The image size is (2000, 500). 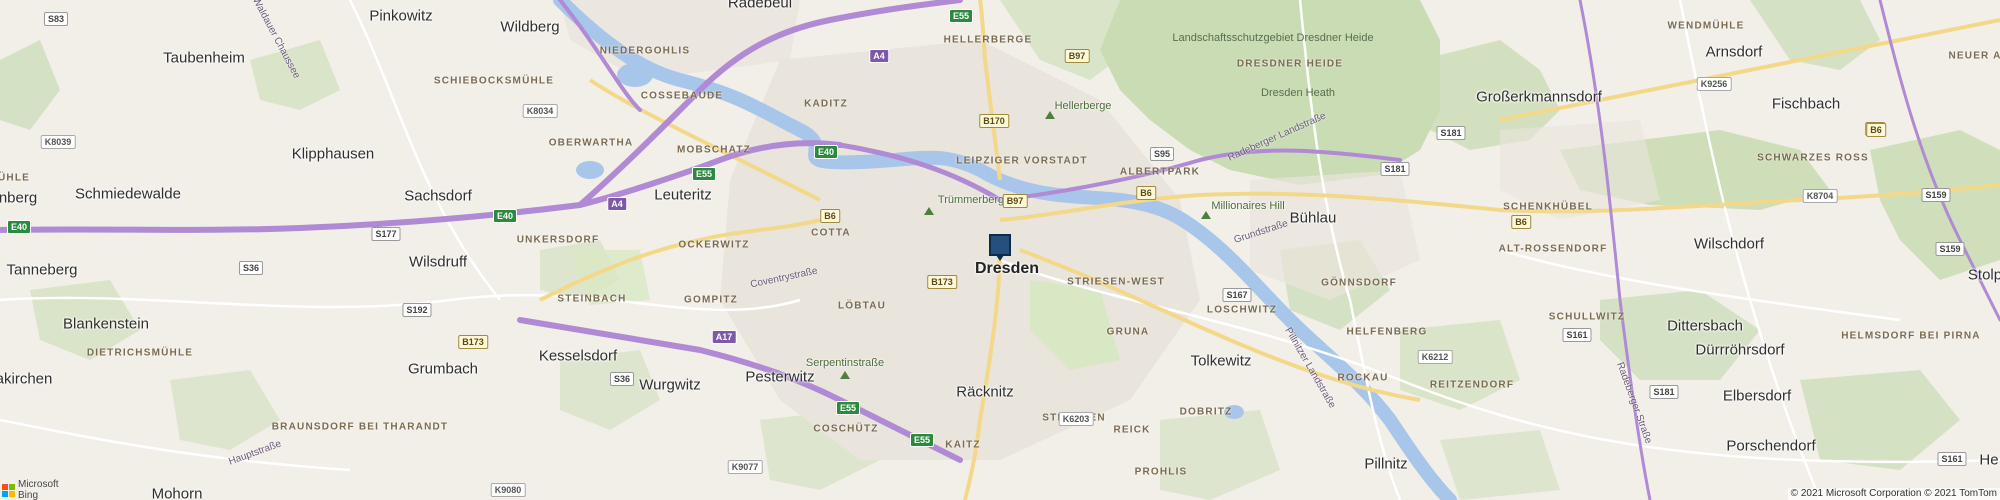 What do you see at coordinates (28, 495) in the screenshot?
I see `logo-text-bing: Bing` at bounding box center [28, 495].